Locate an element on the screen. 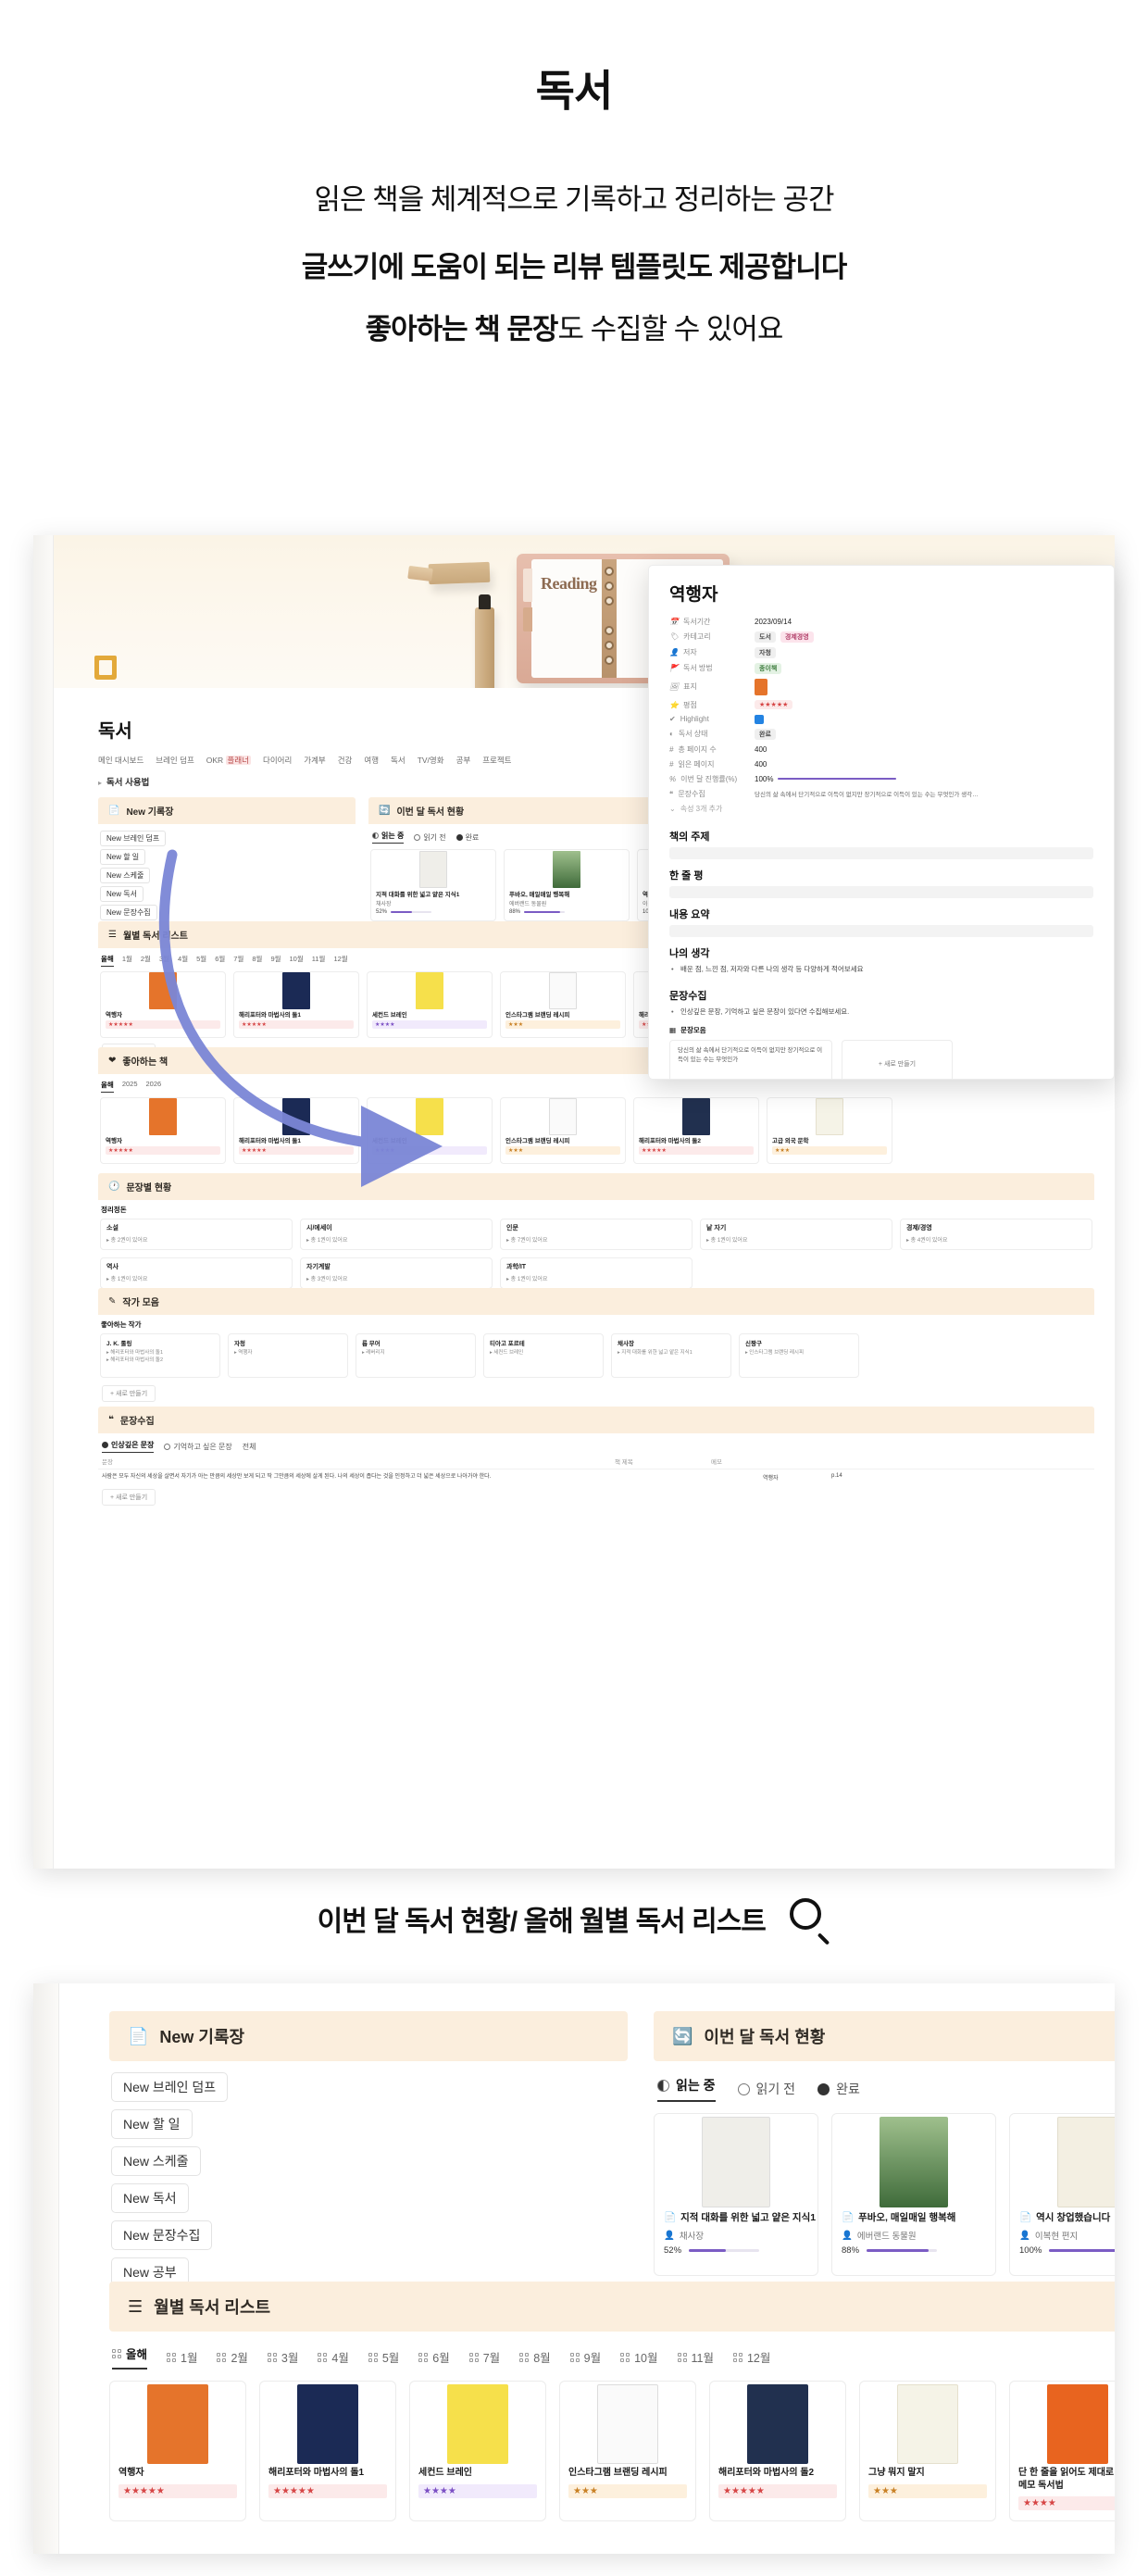 The height and width of the screenshot is (2576, 1148). detail-prop-highlight: ✔ Highlight is located at coordinates (881, 719).